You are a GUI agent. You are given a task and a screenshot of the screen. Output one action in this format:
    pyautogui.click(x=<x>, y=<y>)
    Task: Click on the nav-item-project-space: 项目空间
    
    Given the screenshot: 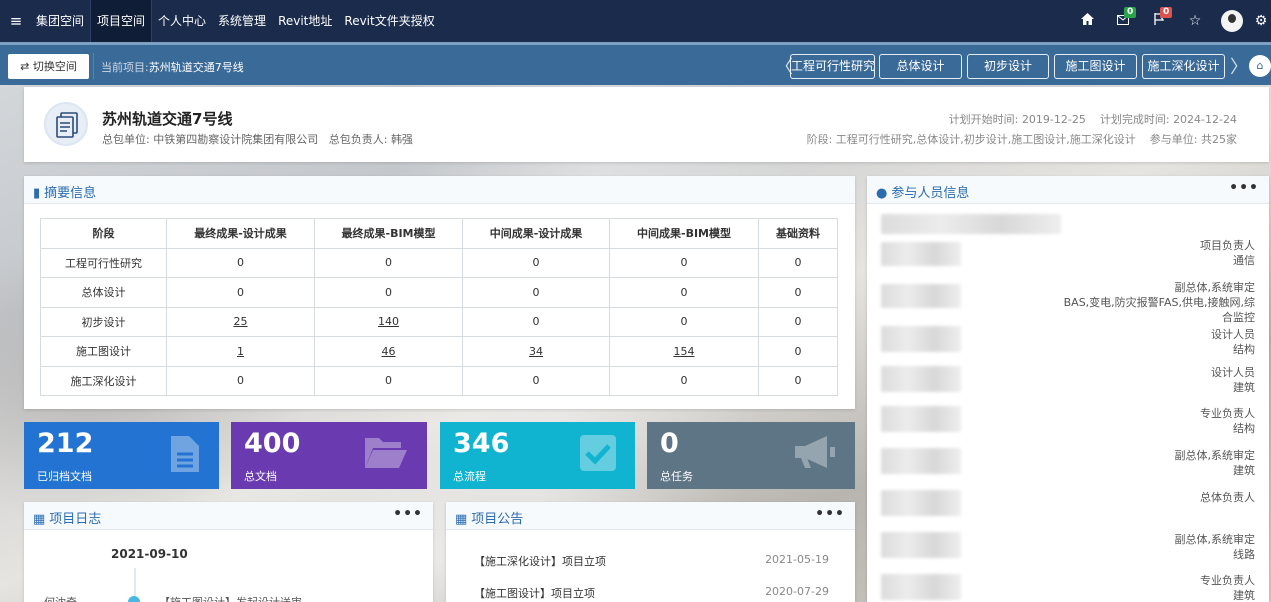 What is the action you would take?
    pyautogui.click(x=121, y=21)
    